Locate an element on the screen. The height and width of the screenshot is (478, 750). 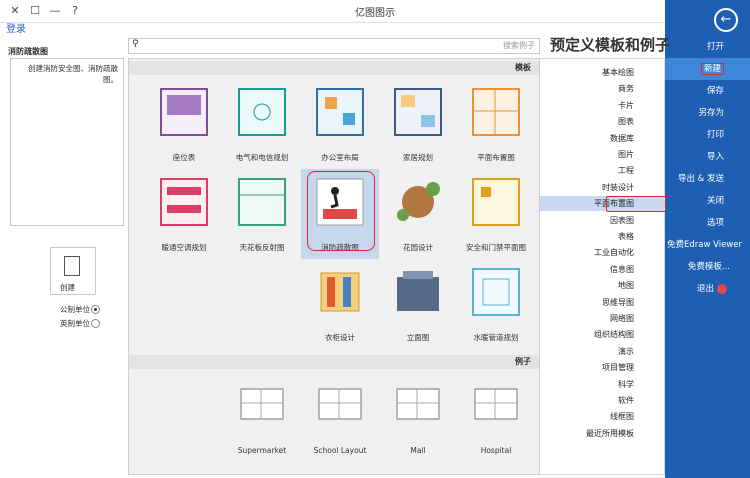
template-label: 暖通空调规划 is located at coordinates (184, 247).